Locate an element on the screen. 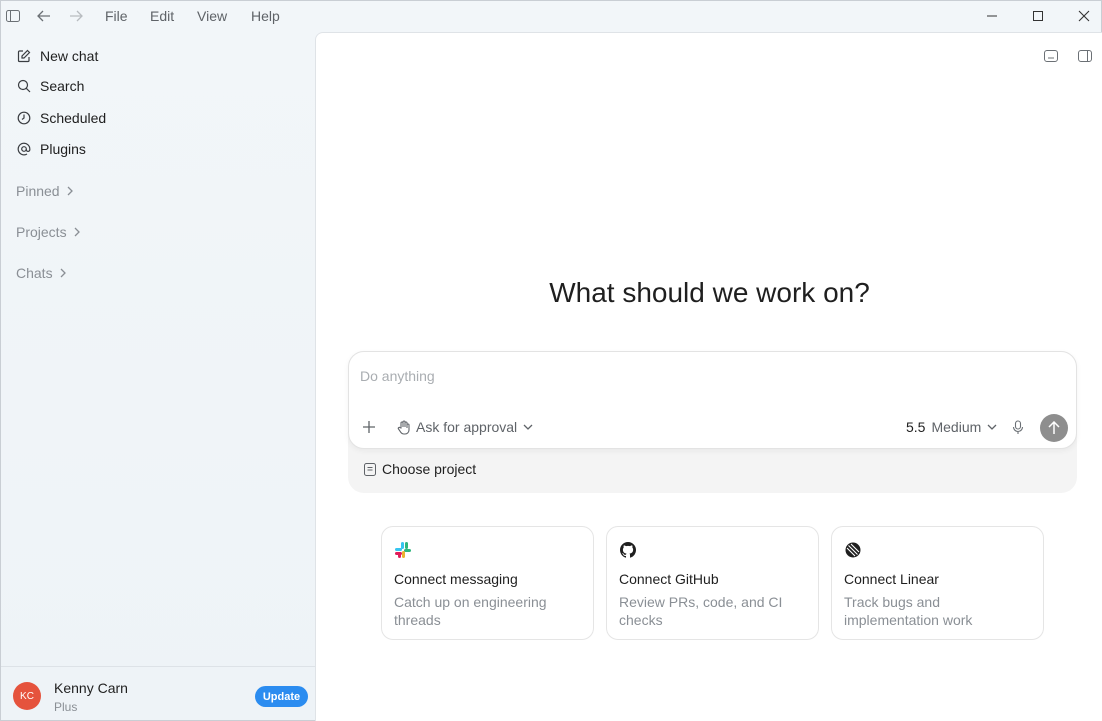 The width and height of the screenshot is (1102, 721). card-title: Connect messaging is located at coordinates (456, 579).